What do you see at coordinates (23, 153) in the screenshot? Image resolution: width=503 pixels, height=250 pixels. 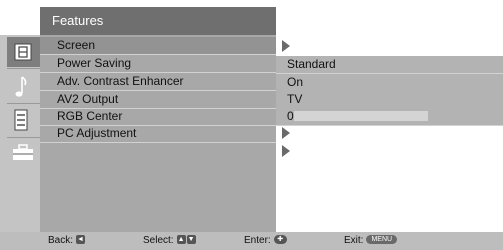 I see `features-icon` at bounding box center [23, 153].